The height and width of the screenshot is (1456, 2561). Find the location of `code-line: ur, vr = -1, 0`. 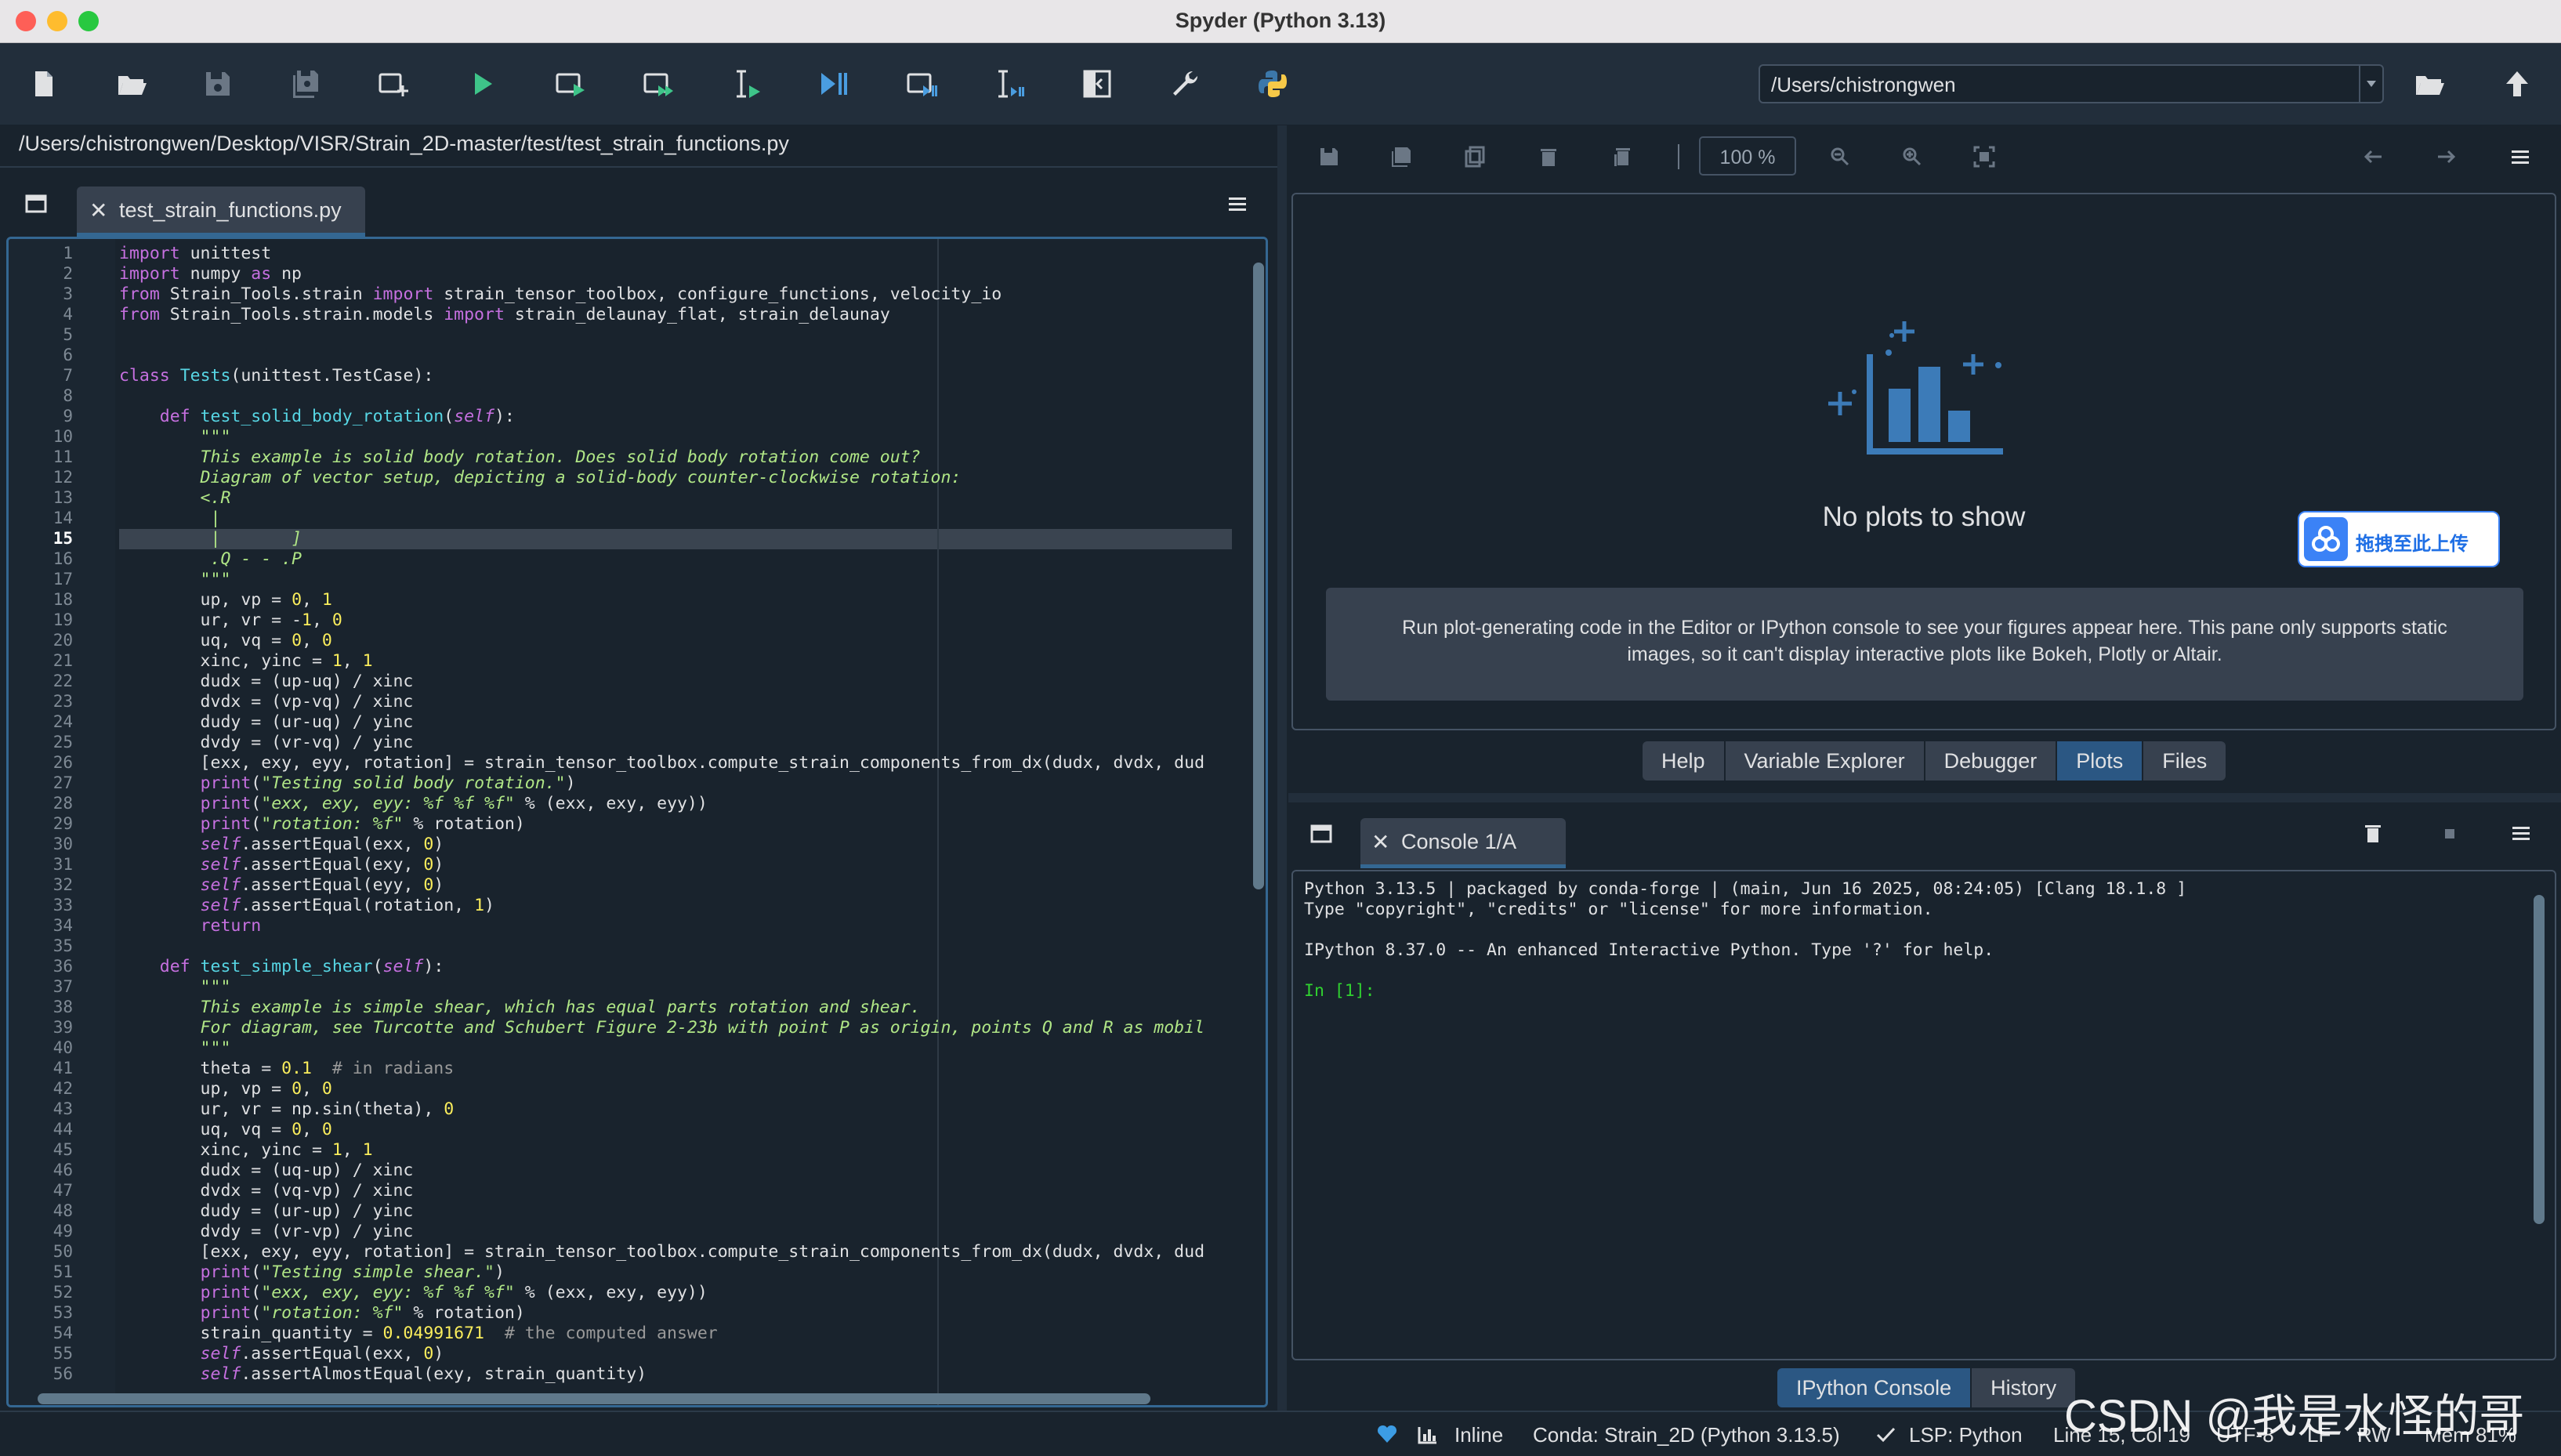

code-line: ur, vr = -1, 0 is located at coordinates (231, 620).